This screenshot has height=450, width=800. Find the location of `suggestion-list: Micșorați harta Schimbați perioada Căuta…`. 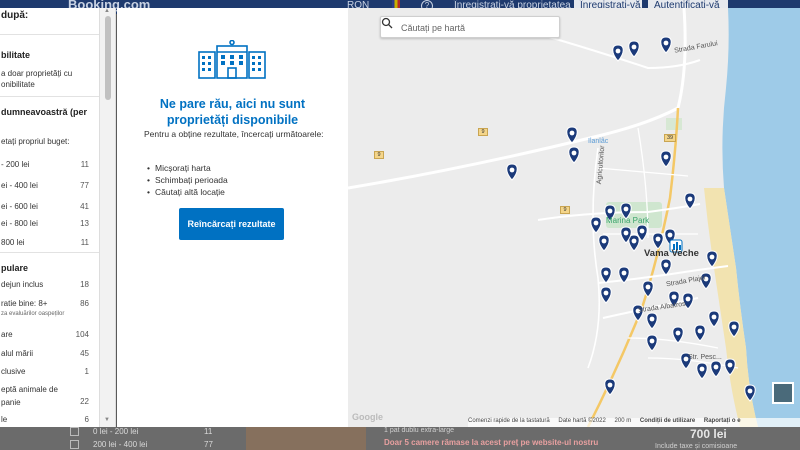

suggestion-list: Micșorați harta Schimbați perioada Căuta… is located at coordinates (242, 180).